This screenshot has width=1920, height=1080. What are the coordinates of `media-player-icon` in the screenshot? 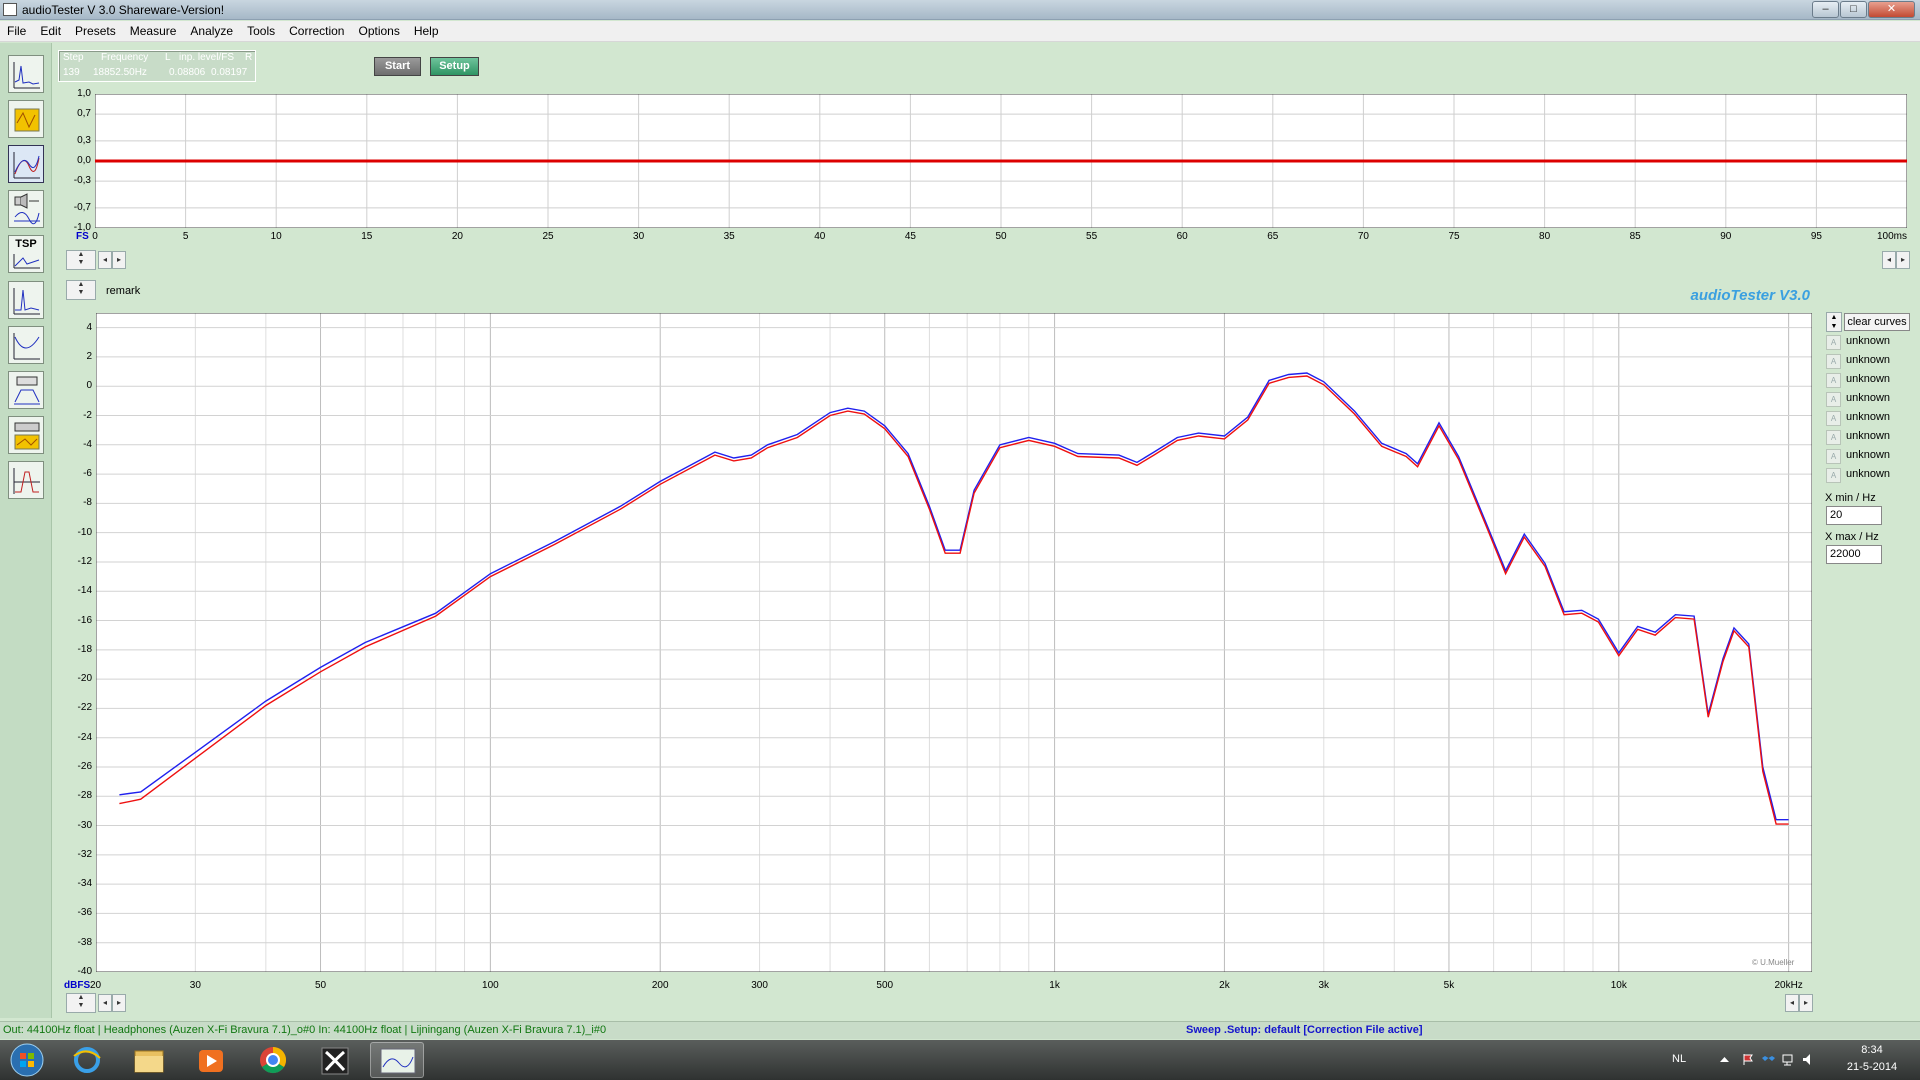 It's located at (211, 1061).